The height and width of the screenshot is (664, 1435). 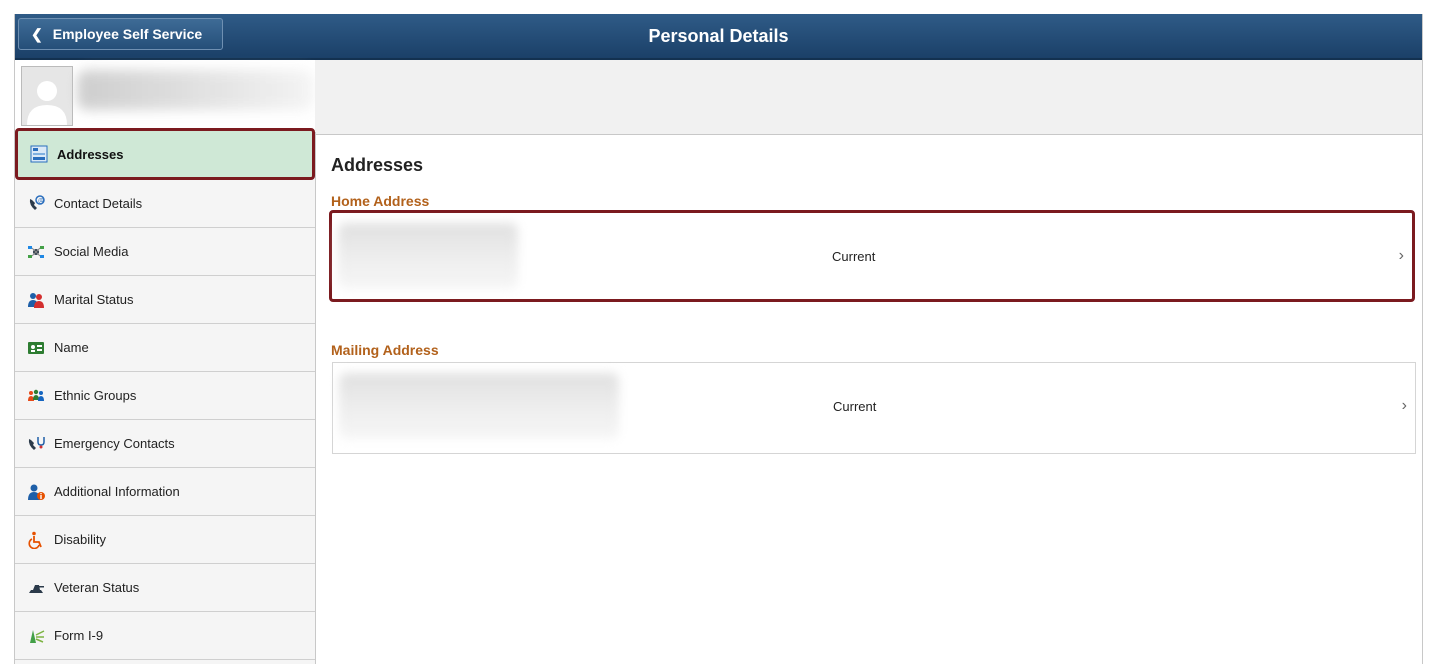 What do you see at coordinates (39, 154) in the screenshot?
I see `addresses-icon` at bounding box center [39, 154].